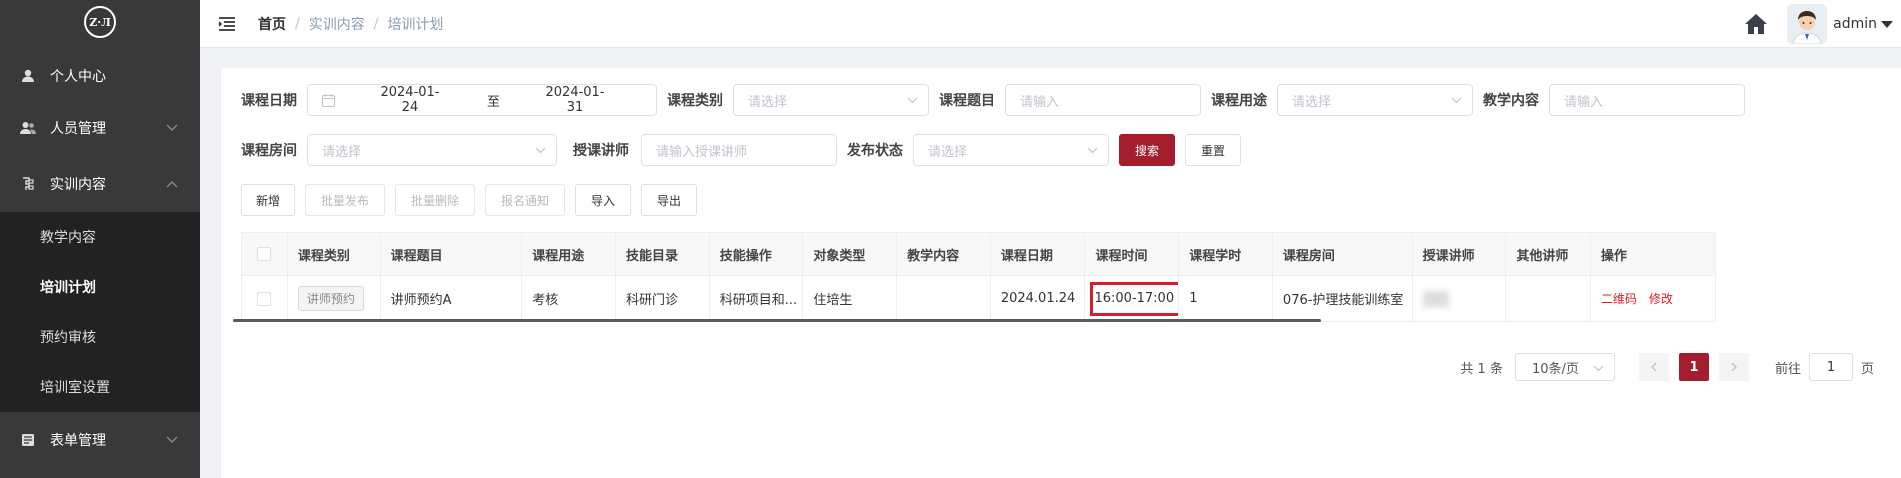 The width and height of the screenshot is (1901, 478). Describe the element at coordinates (337, 24) in the screenshot. I see `breadcrumb-training-content: 实训内容` at that location.